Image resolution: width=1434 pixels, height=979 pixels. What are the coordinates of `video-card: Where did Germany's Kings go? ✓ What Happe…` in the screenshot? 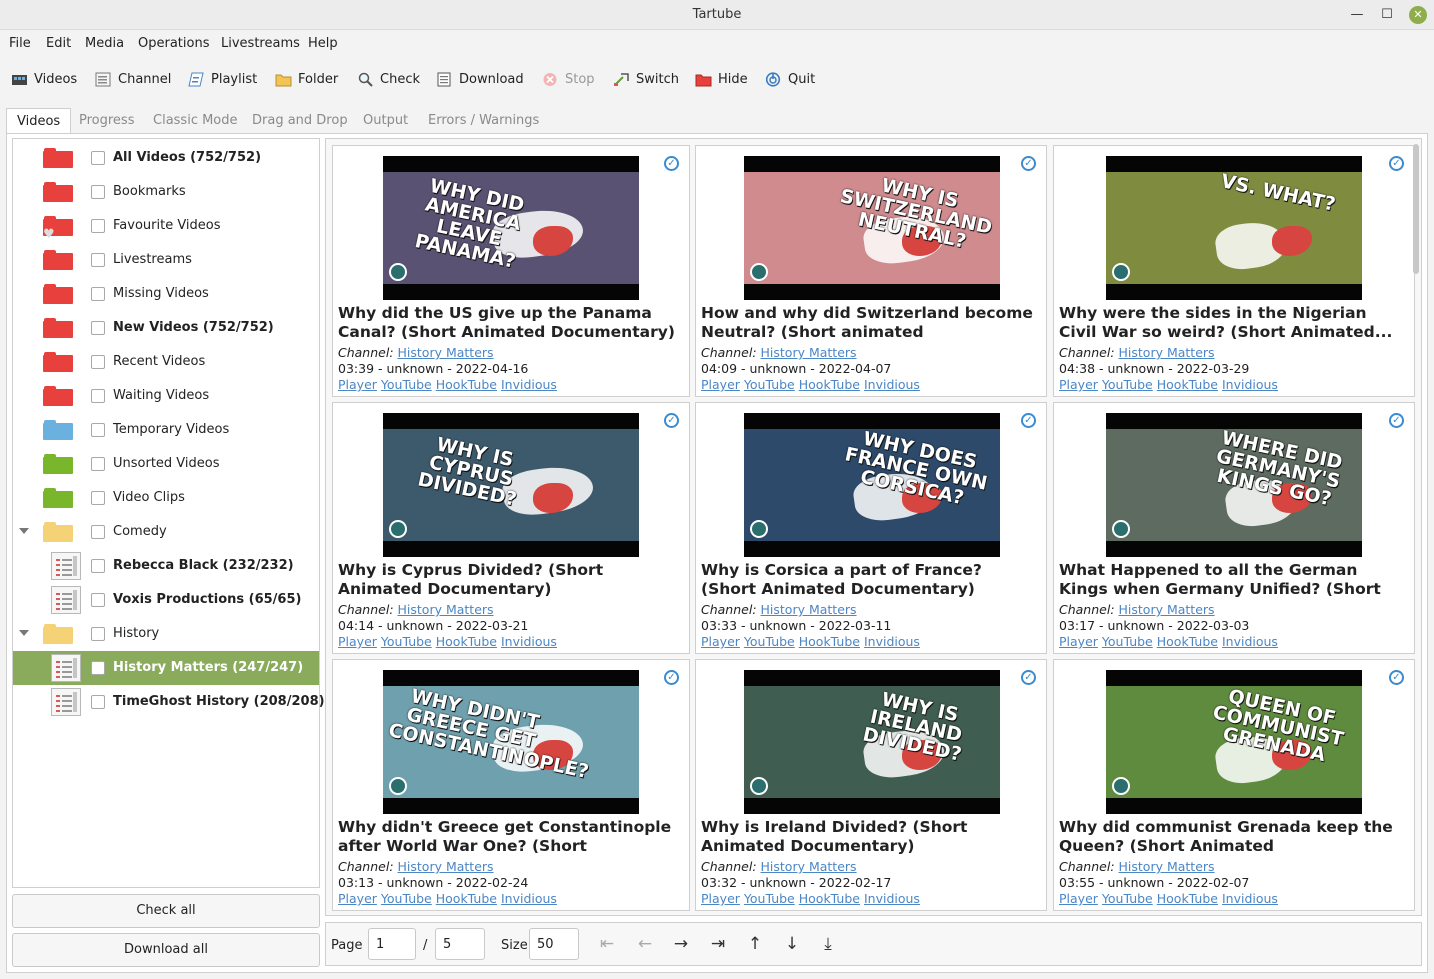 It's located at (1234, 528).